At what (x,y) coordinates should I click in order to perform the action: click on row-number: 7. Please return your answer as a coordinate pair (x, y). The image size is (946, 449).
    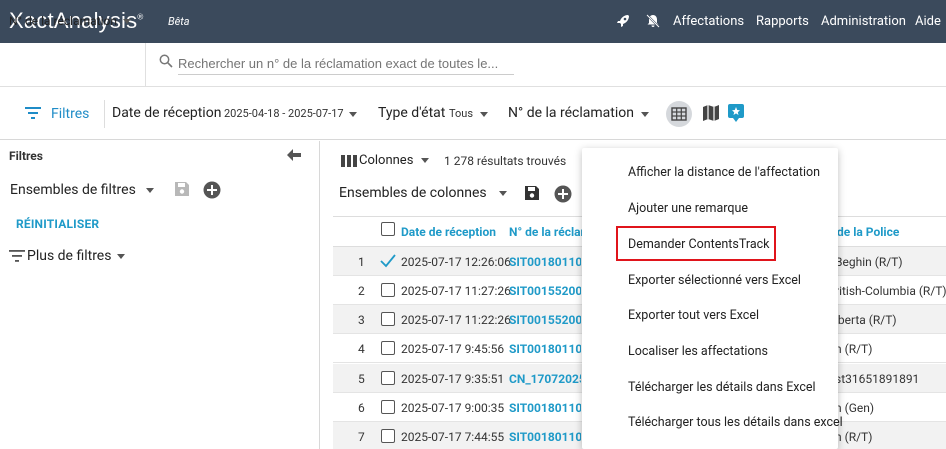
    Looking at the image, I should click on (361, 437).